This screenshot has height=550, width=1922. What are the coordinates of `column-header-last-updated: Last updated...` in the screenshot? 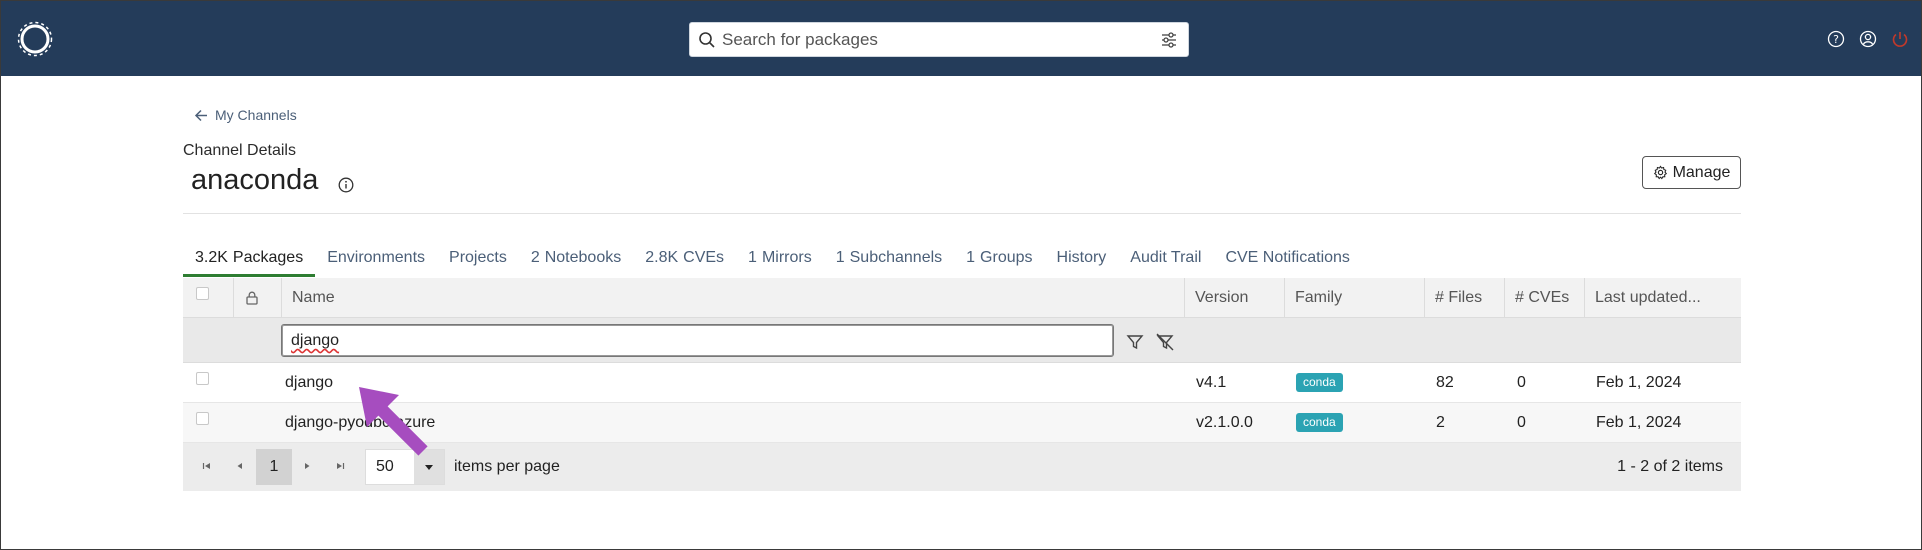 It's located at (1660, 297).